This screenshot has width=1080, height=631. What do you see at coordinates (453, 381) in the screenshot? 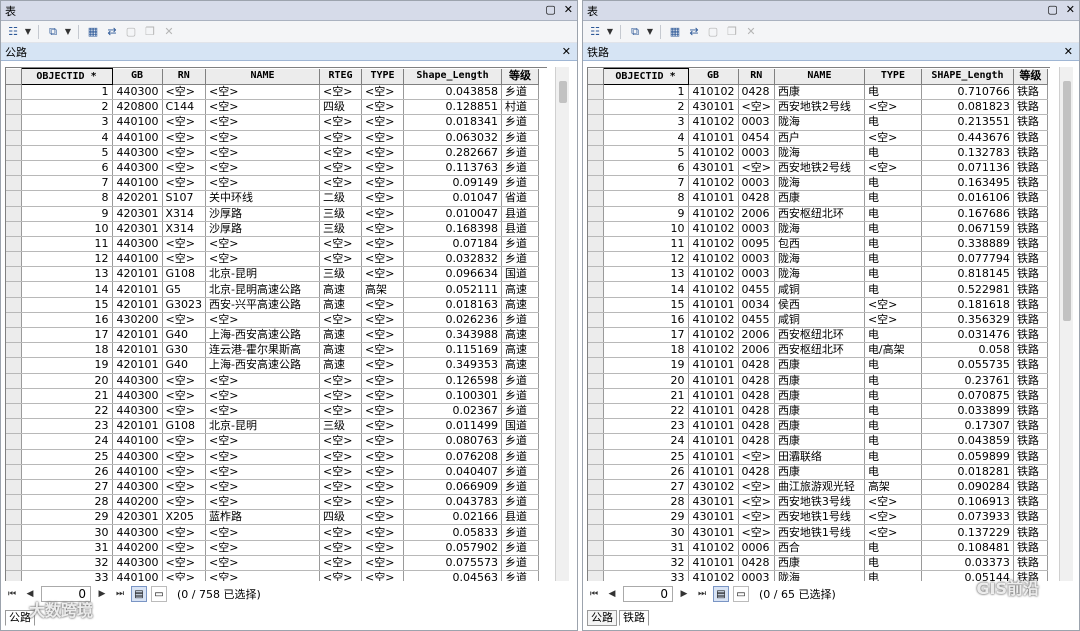
I see `table-cell: 0.126598` at bounding box center [453, 381].